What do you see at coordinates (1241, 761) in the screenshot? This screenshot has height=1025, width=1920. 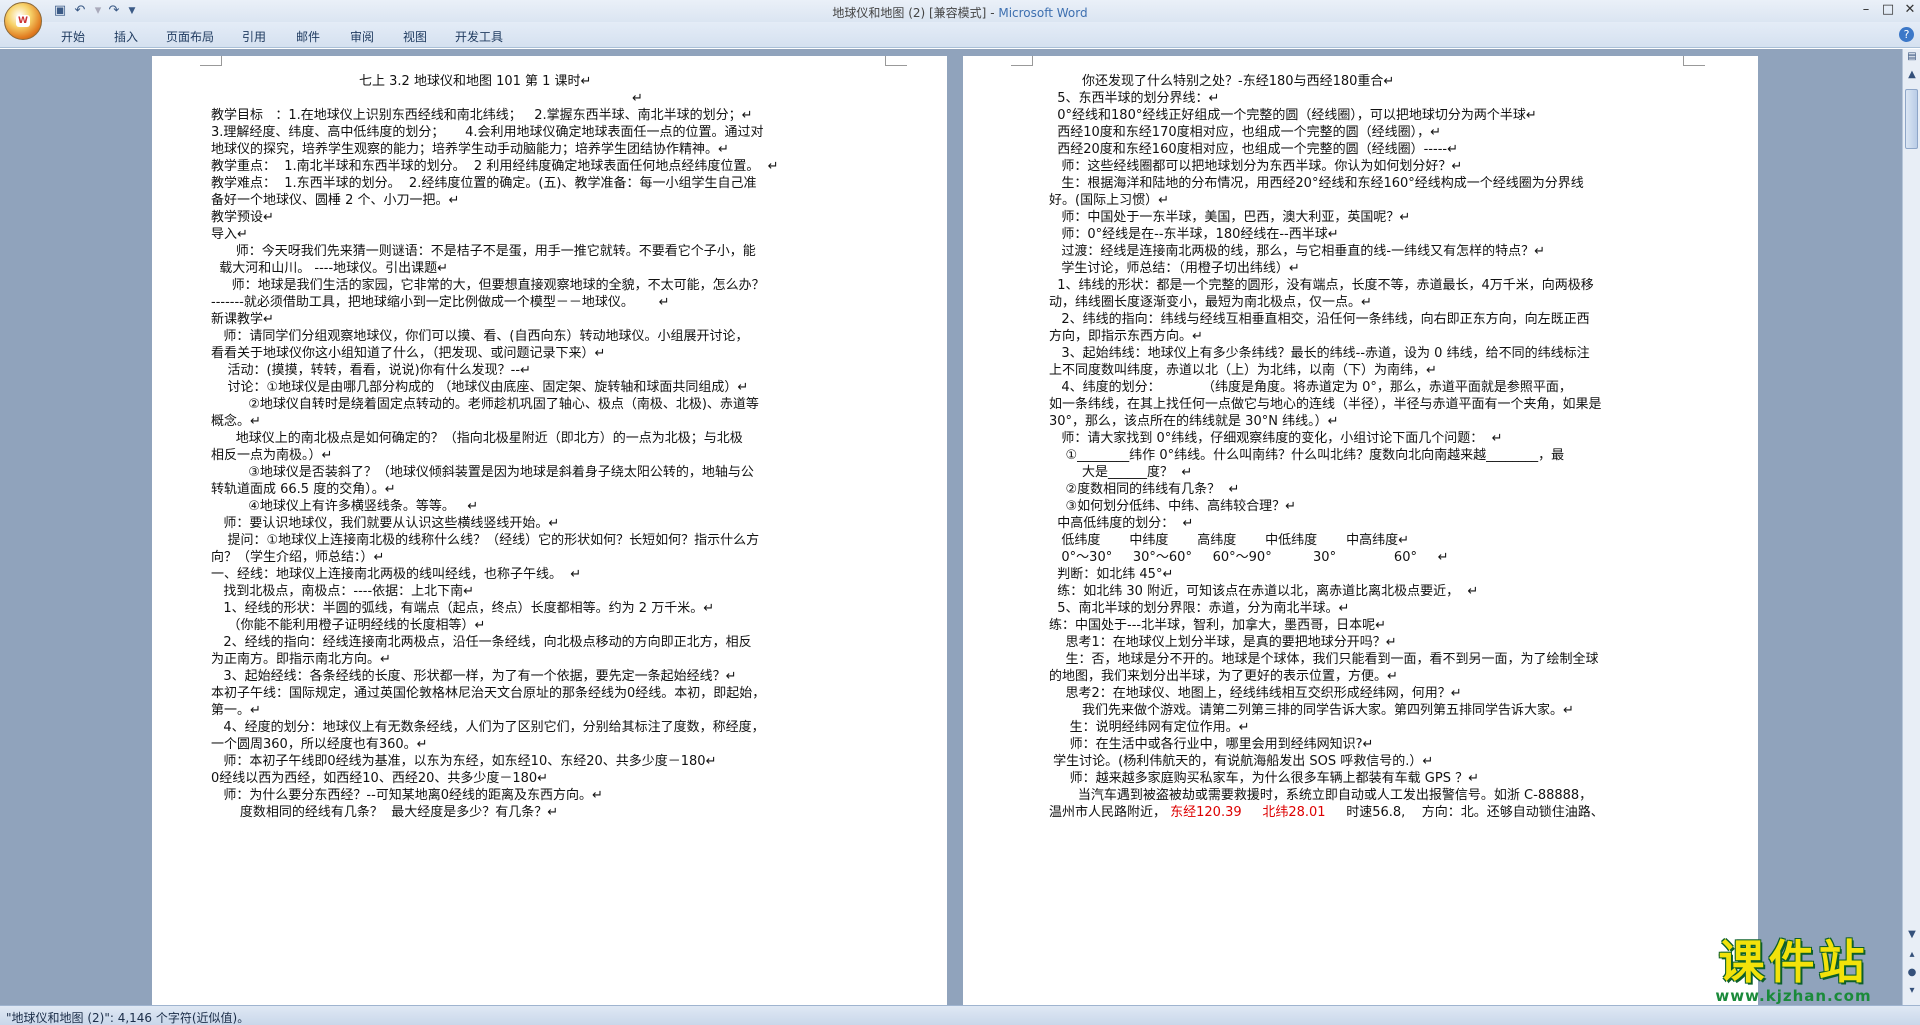 I see `paragraph-line: 学生讨论。(杨利伟航天的，有说航海船发出 SOS 呼救信号的.）↵` at bounding box center [1241, 761].